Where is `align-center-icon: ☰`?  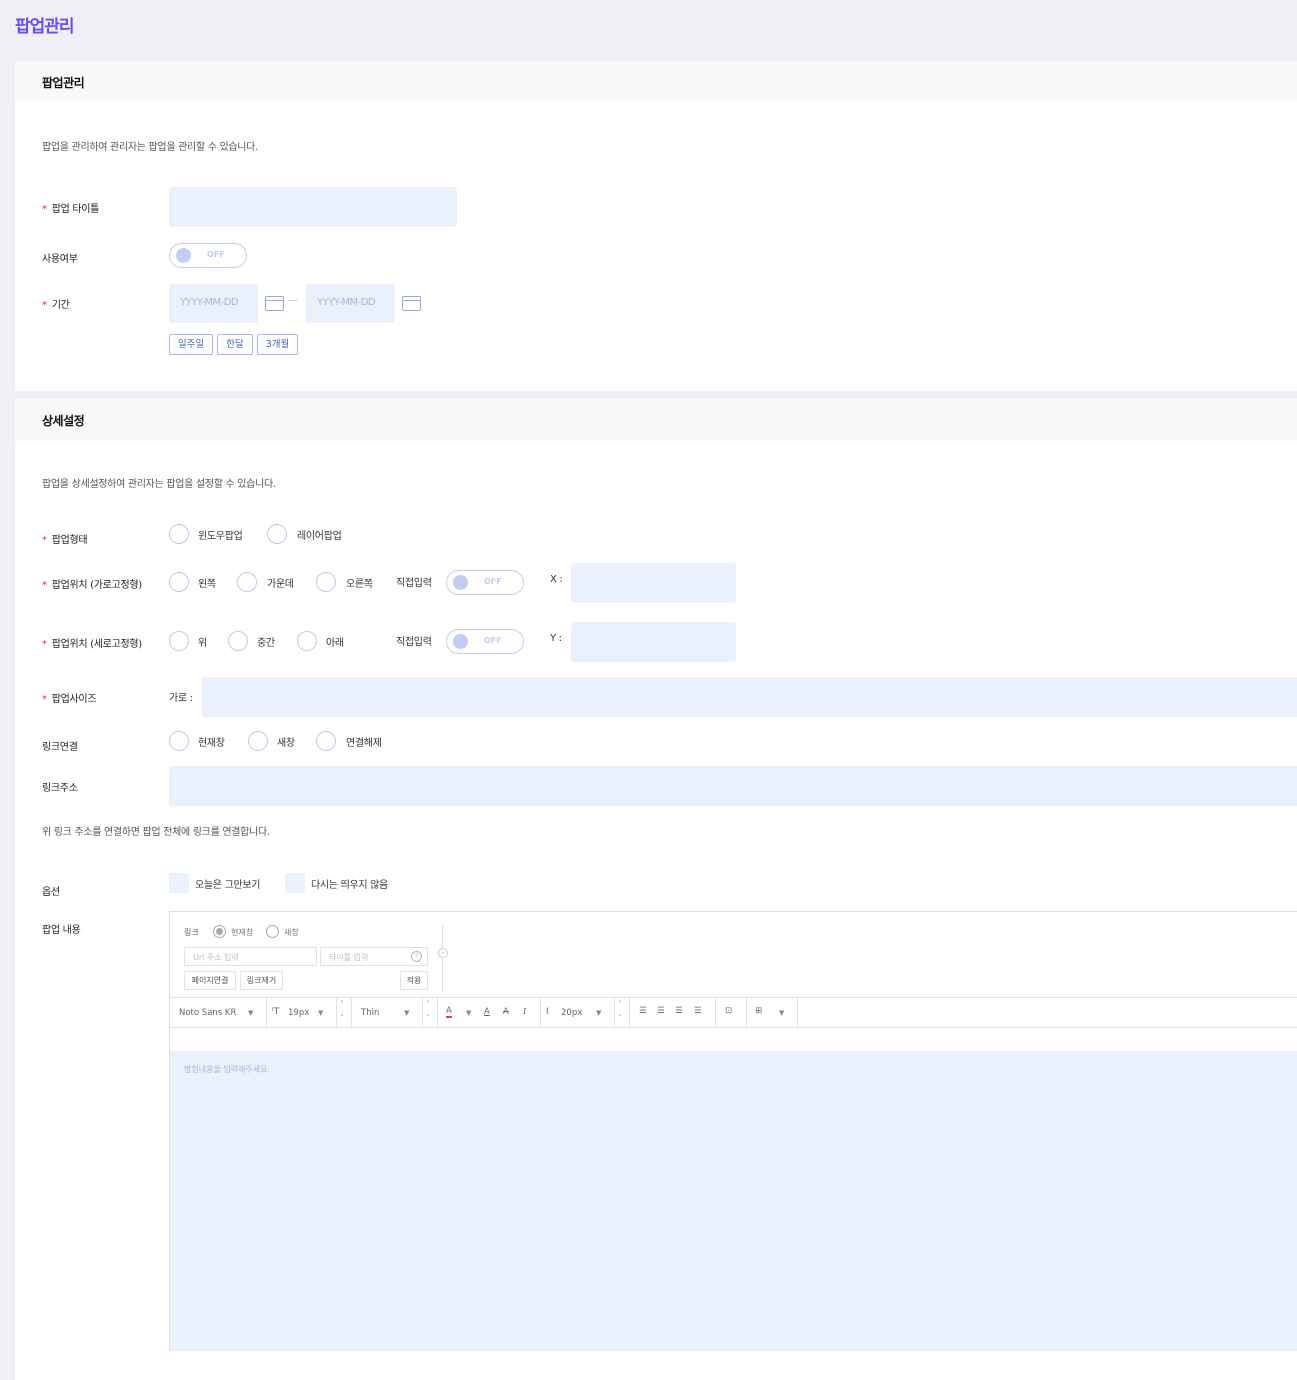 align-center-icon: ☰ is located at coordinates (661, 1011).